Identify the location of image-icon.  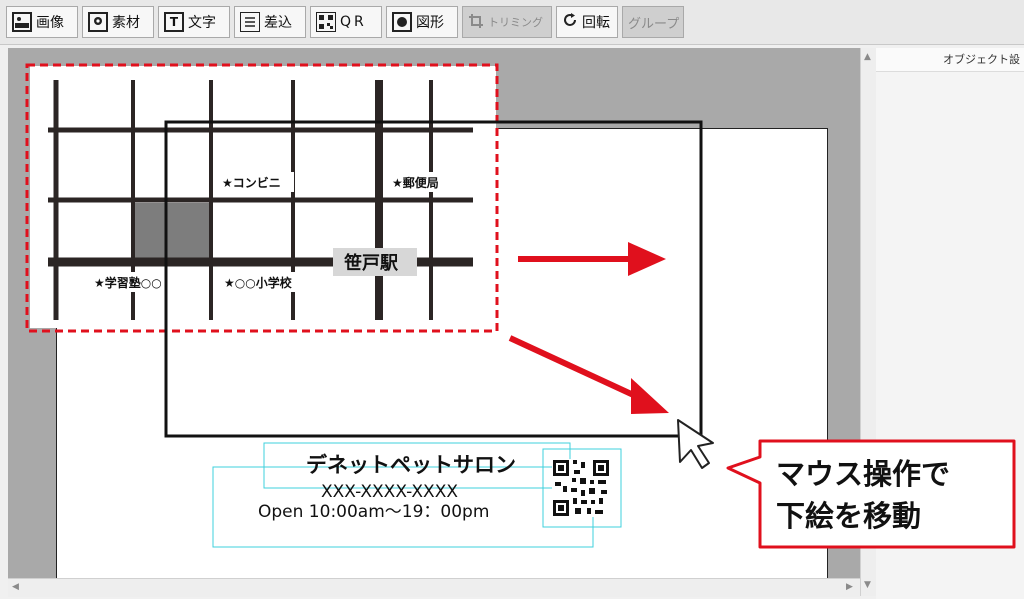
(22, 22).